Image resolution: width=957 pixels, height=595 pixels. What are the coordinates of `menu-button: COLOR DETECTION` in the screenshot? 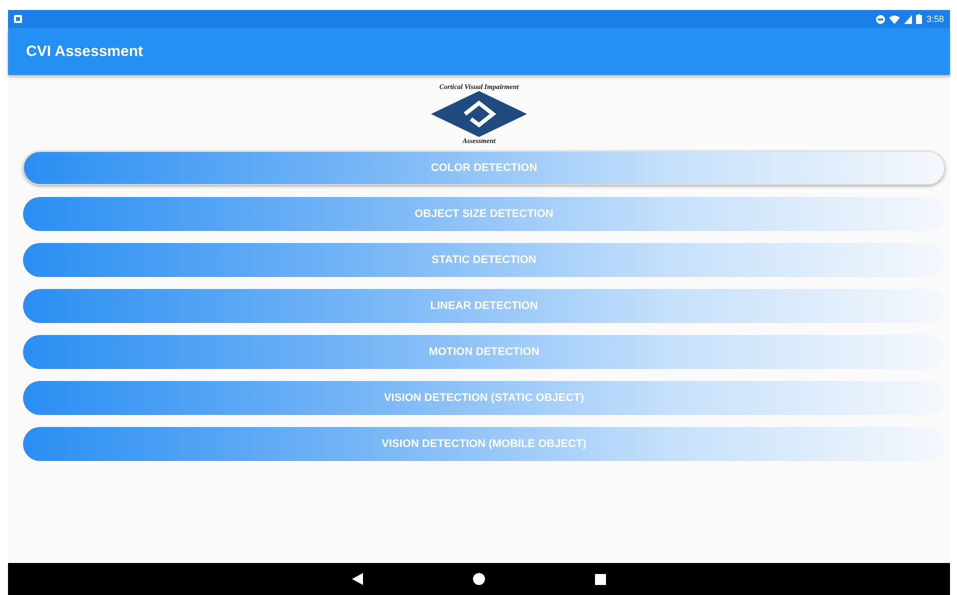 It's located at (484, 168).